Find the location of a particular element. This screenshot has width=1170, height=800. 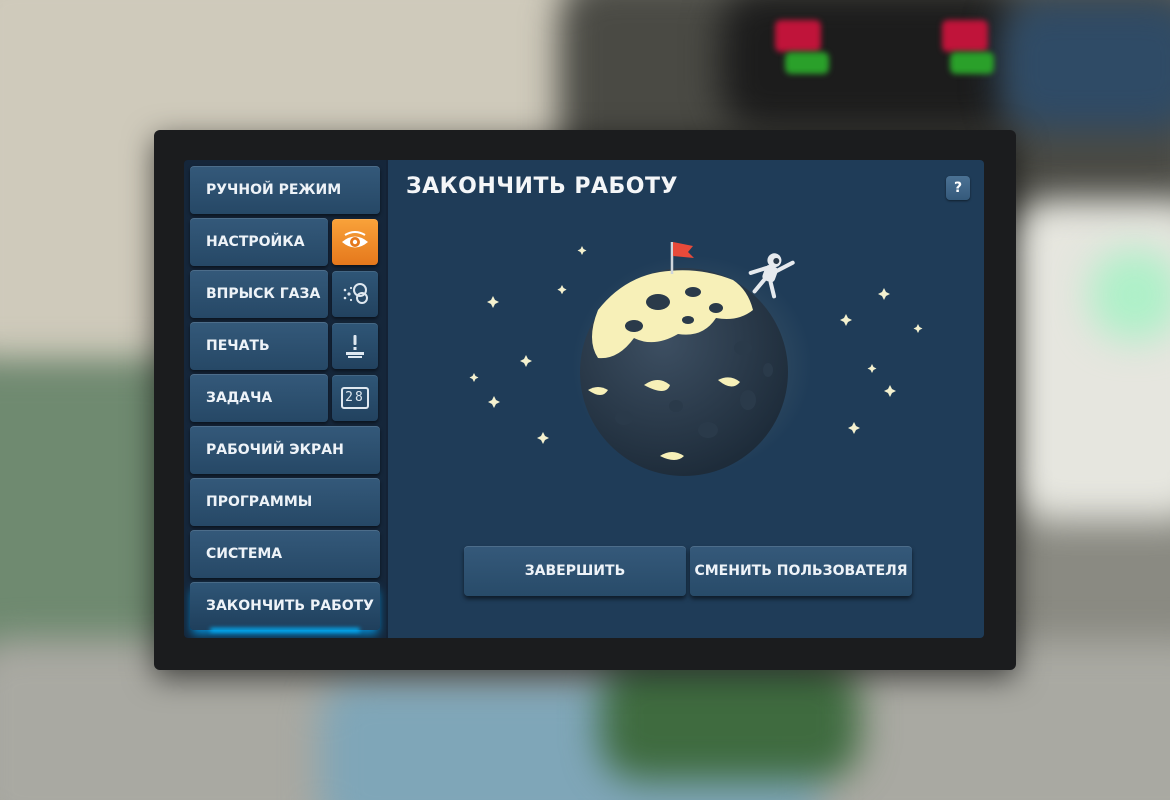

sidebar-item-label: ЗАКОНЧИТЬ РАБОТУ is located at coordinates (290, 606).